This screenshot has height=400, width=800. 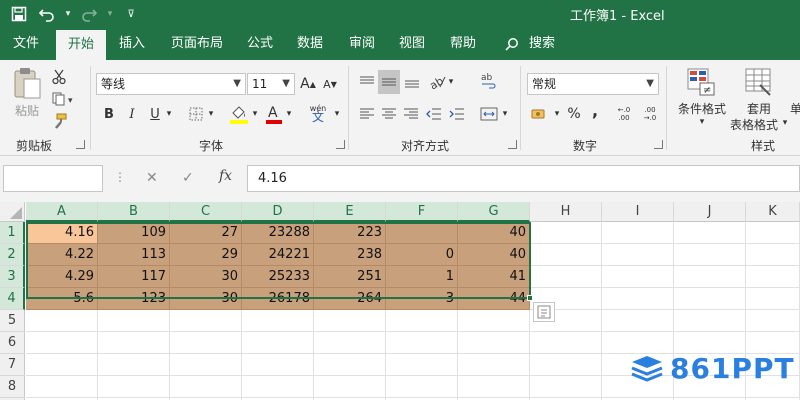 What do you see at coordinates (494, 343) in the screenshot?
I see `cell-g6` at bounding box center [494, 343].